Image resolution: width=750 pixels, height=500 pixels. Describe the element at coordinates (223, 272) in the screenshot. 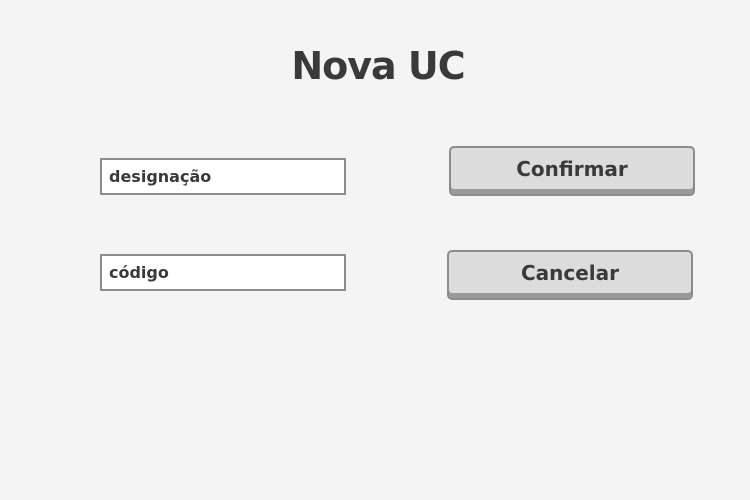

I see `codigo-input` at that location.